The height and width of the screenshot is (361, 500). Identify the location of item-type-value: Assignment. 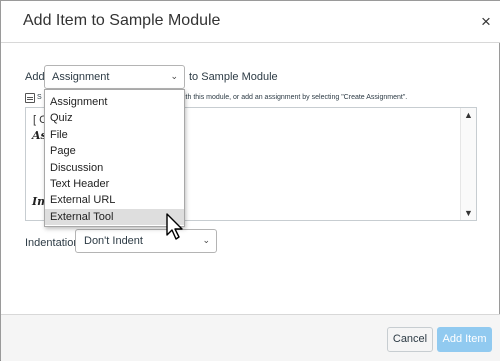
(81, 77).